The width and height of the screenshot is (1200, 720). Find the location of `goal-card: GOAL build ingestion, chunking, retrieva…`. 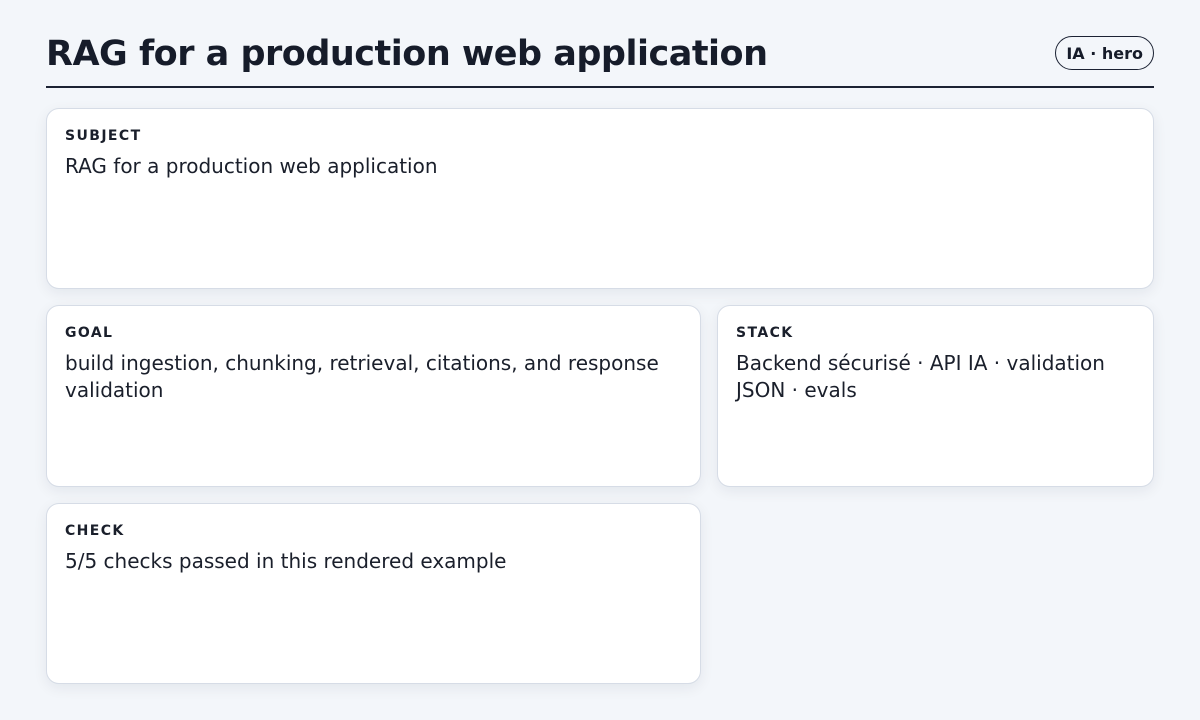

goal-card: GOAL build ingestion, chunking, retrieva… is located at coordinates (373, 396).